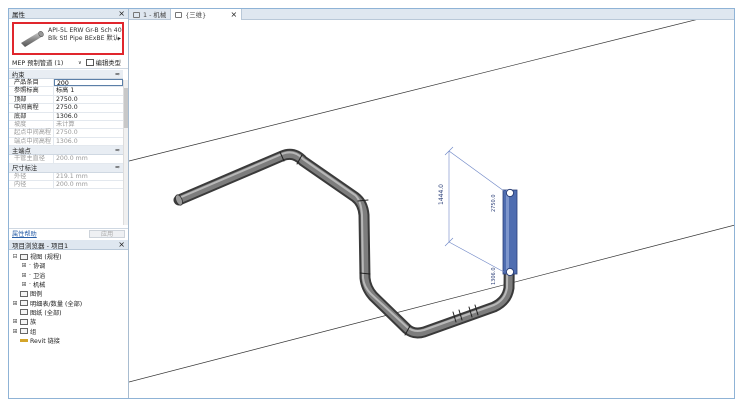 The height and width of the screenshot is (407, 743). Describe the element at coordinates (66, 151) in the screenshot. I see `property-section-header: 主端点 ≈` at that location.